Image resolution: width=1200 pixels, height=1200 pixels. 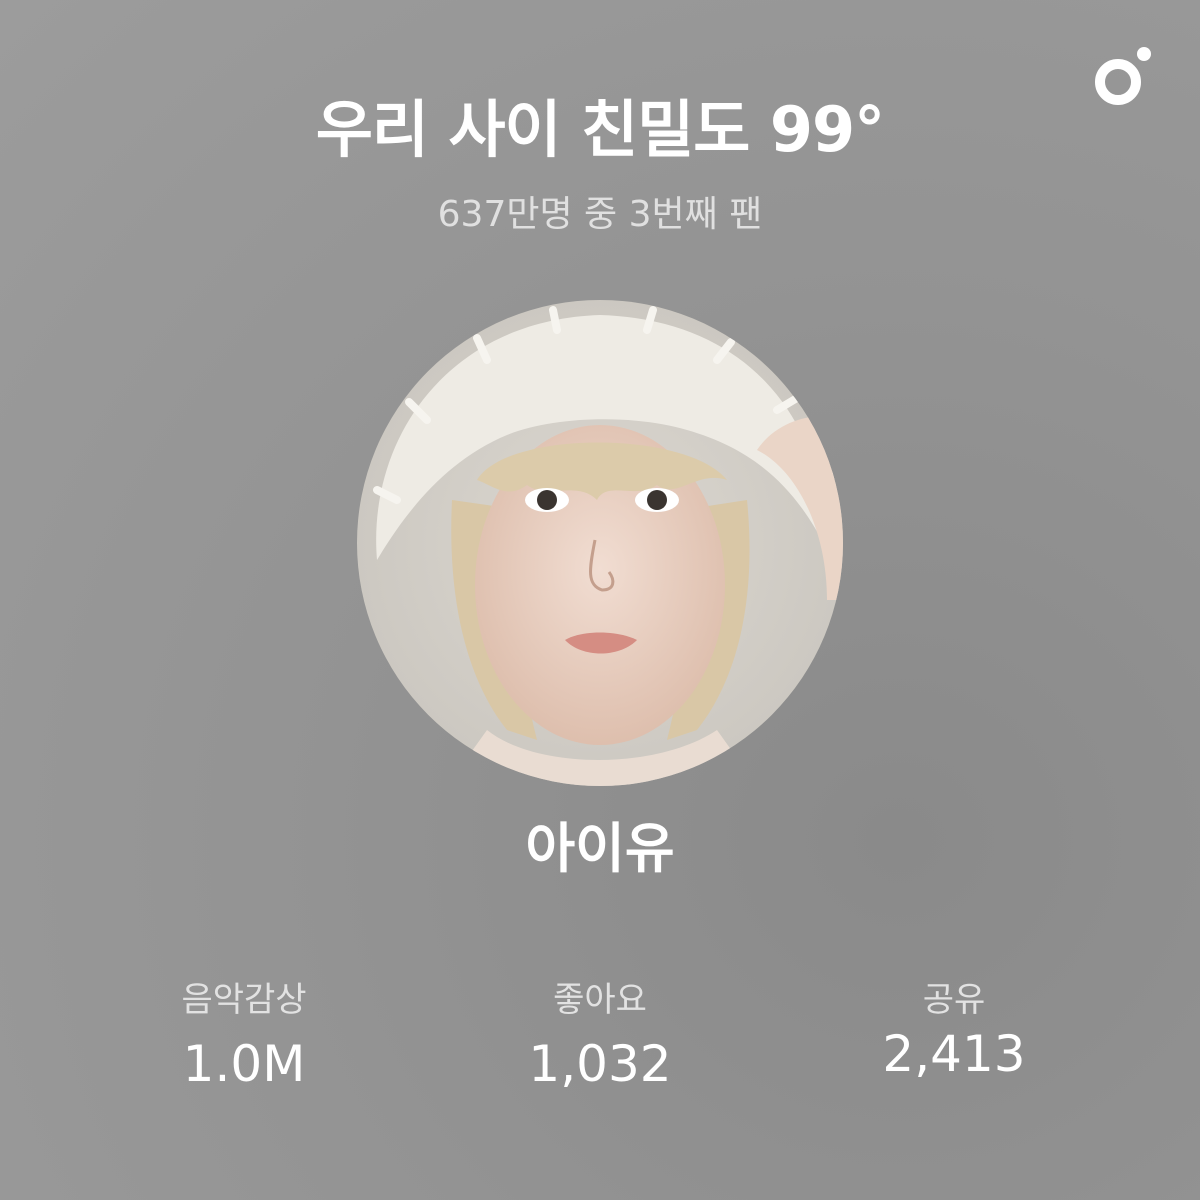 I want to click on stat-shares: 공유 2,413, so click(x=954, y=1031).